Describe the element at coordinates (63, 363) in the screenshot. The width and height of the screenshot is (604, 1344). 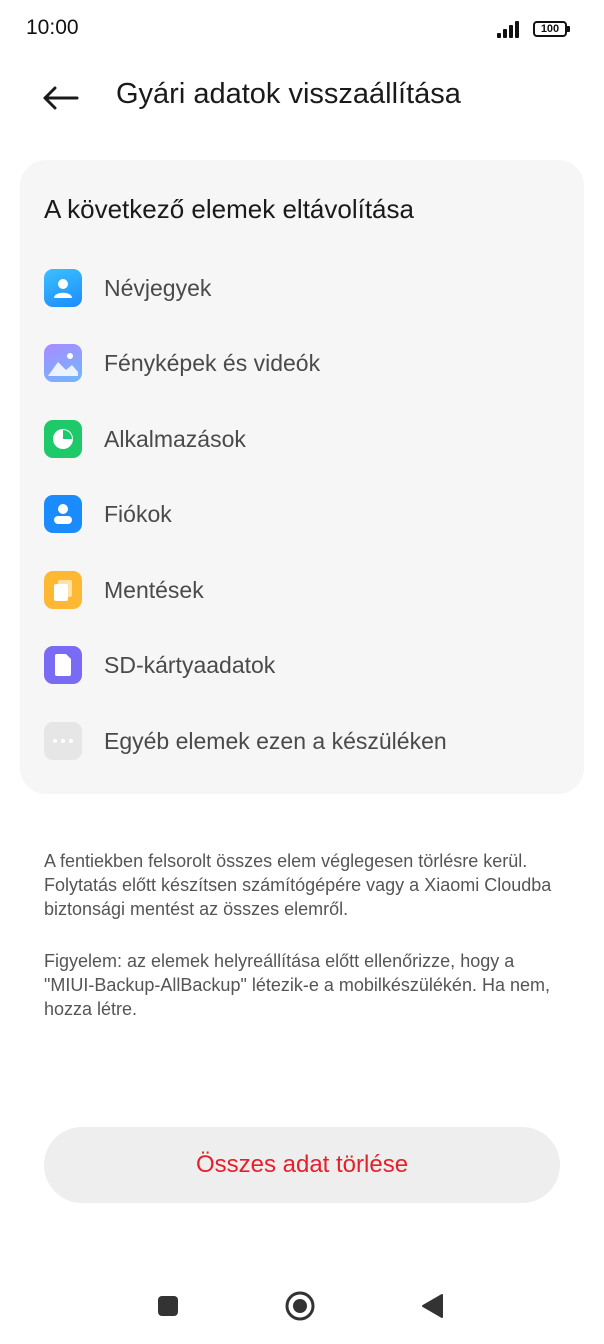
I see `gallery-icon` at that location.